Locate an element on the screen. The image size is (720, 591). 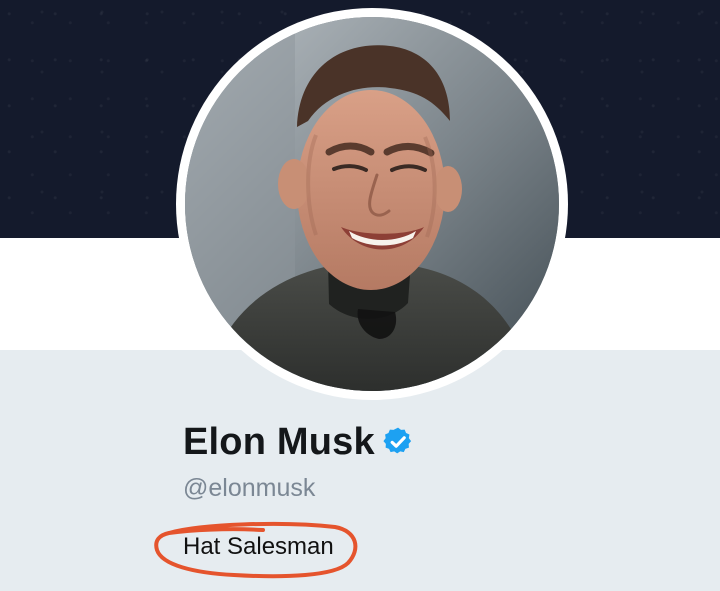
profile-name-row: Elon Musk is located at coordinates (298, 442).